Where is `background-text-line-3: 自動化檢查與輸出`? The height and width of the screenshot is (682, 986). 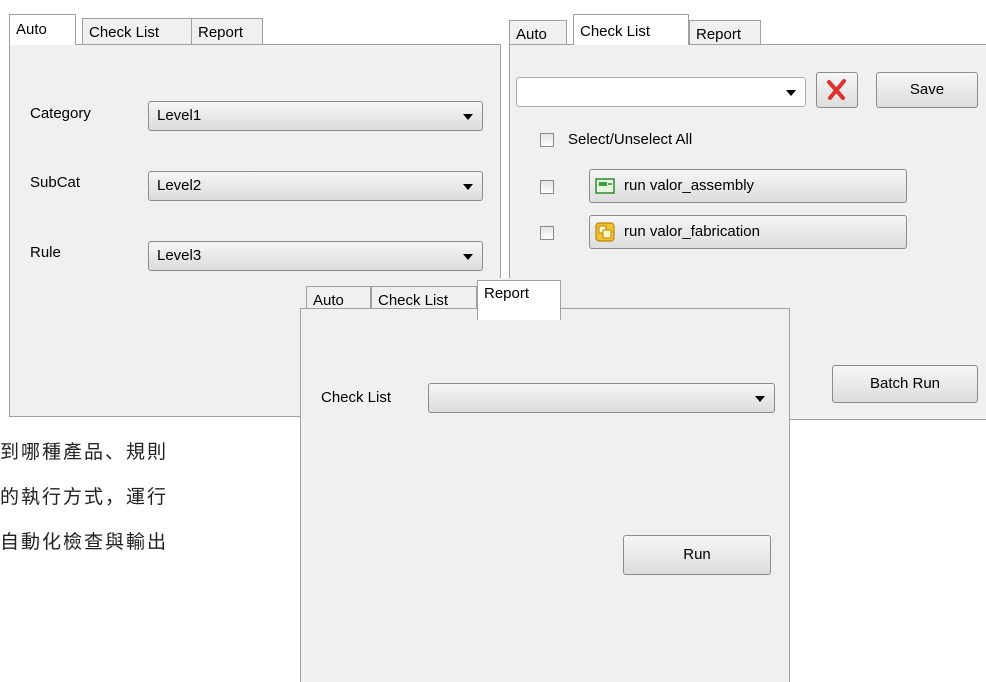 background-text-line-3: 自動化檢查與輸出 is located at coordinates (84, 542).